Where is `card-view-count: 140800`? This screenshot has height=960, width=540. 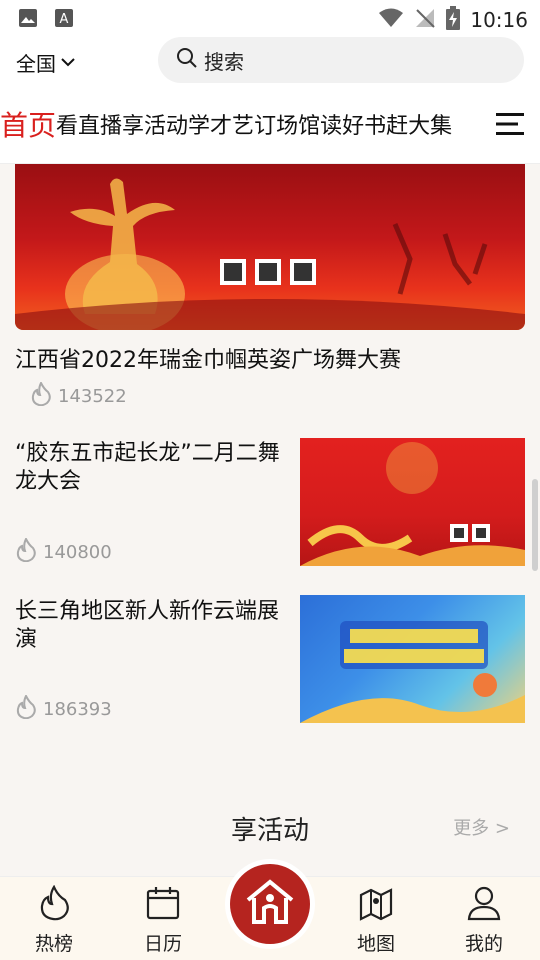 card-view-count: 140800 is located at coordinates (63, 551).